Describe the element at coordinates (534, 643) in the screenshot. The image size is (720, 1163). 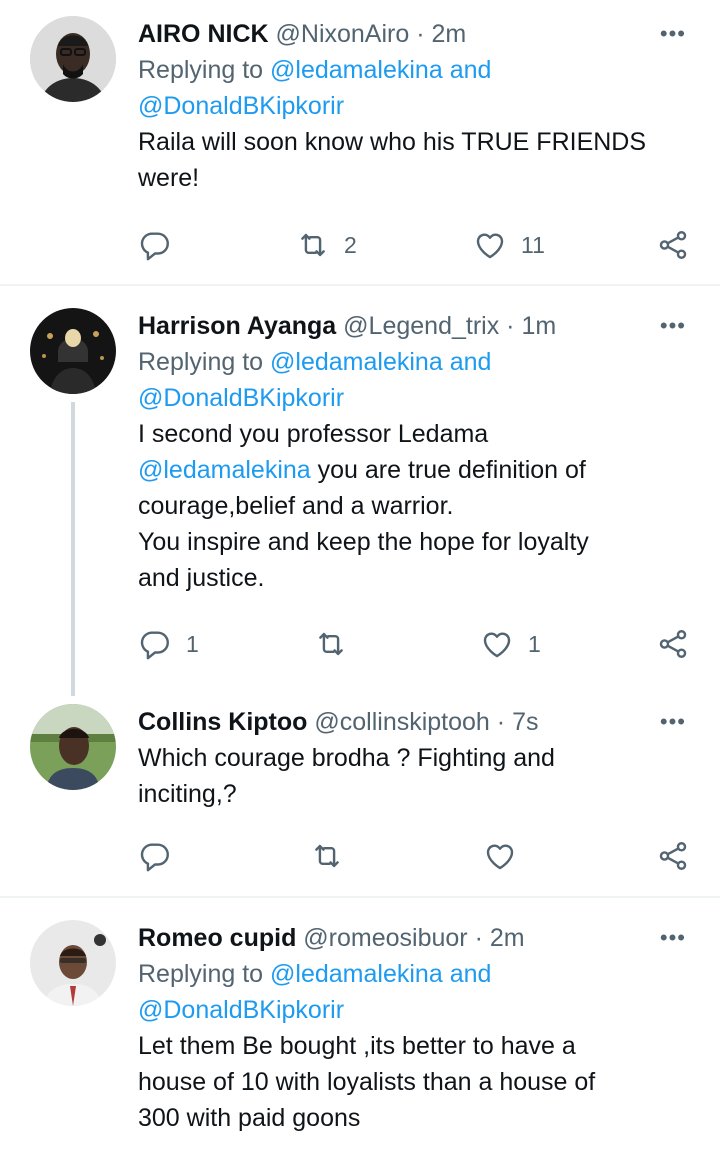
I see `like-count: 1` at that location.